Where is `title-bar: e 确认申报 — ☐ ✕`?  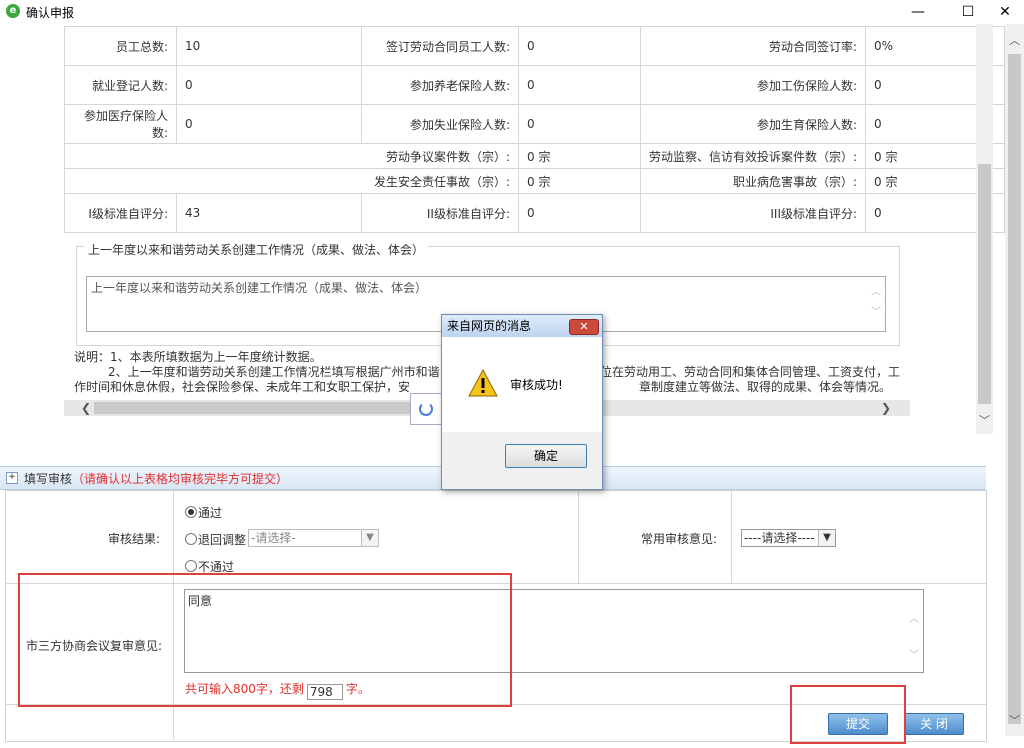 title-bar: e 确认申报 — ☐ ✕ is located at coordinates (512, 12).